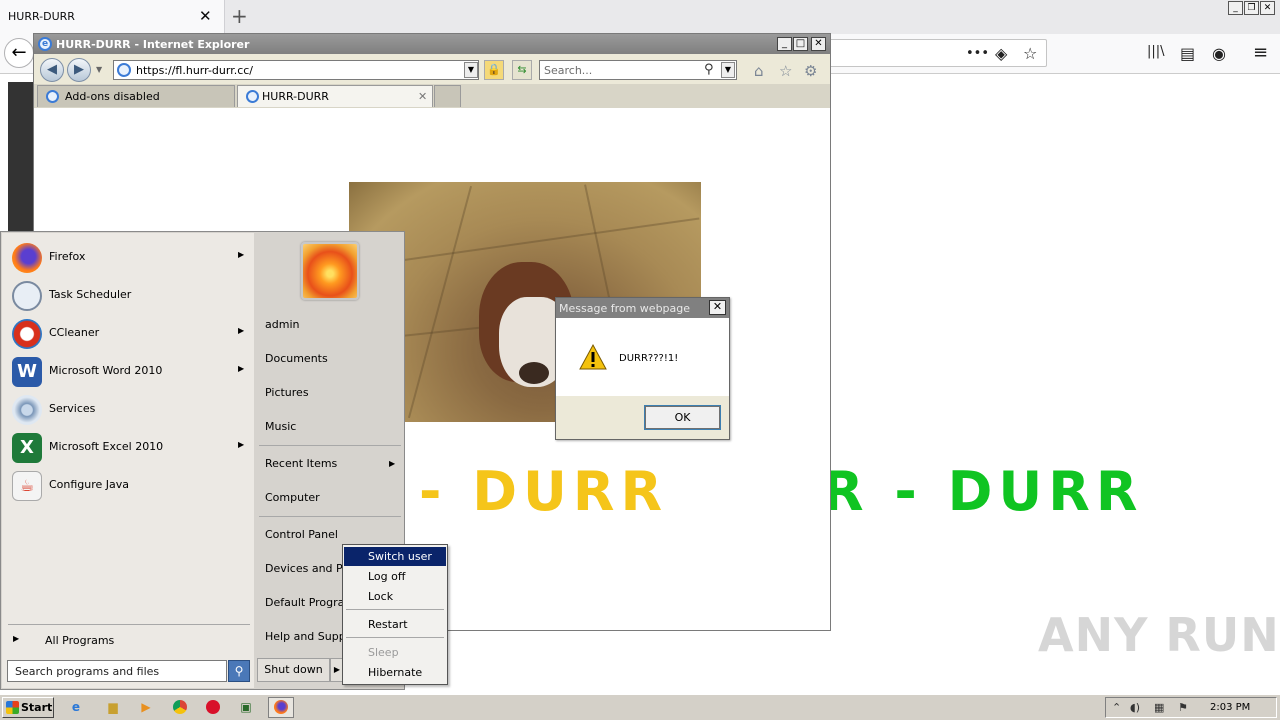 This screenshot has height=720, width=1280. Describe the element at coordinates (280, 426) in the screenshot. I see `music-link: Music` at that location.